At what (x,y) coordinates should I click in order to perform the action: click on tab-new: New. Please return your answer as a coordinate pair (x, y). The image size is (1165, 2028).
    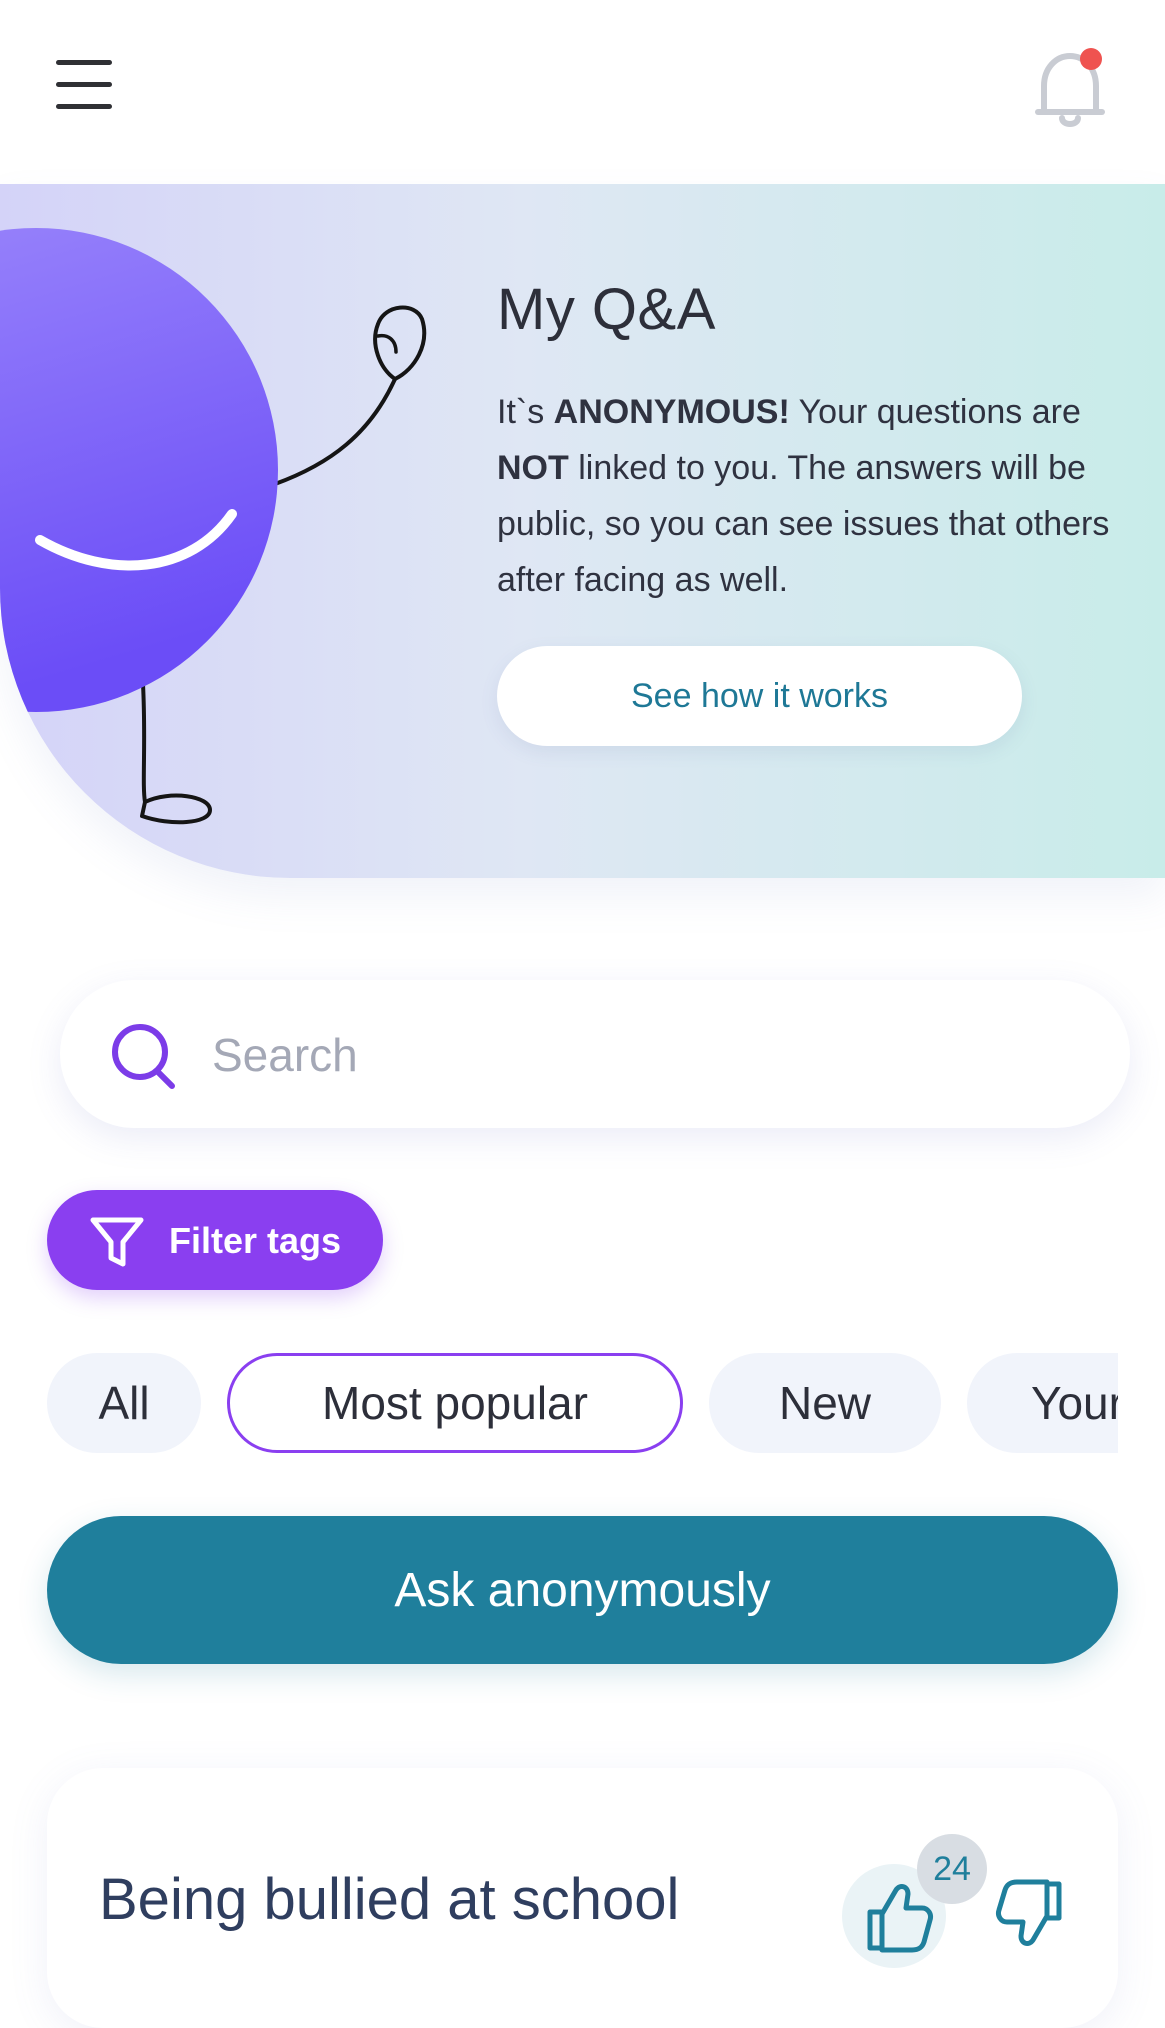
    Looking at the image, I should click on (825, 1403).